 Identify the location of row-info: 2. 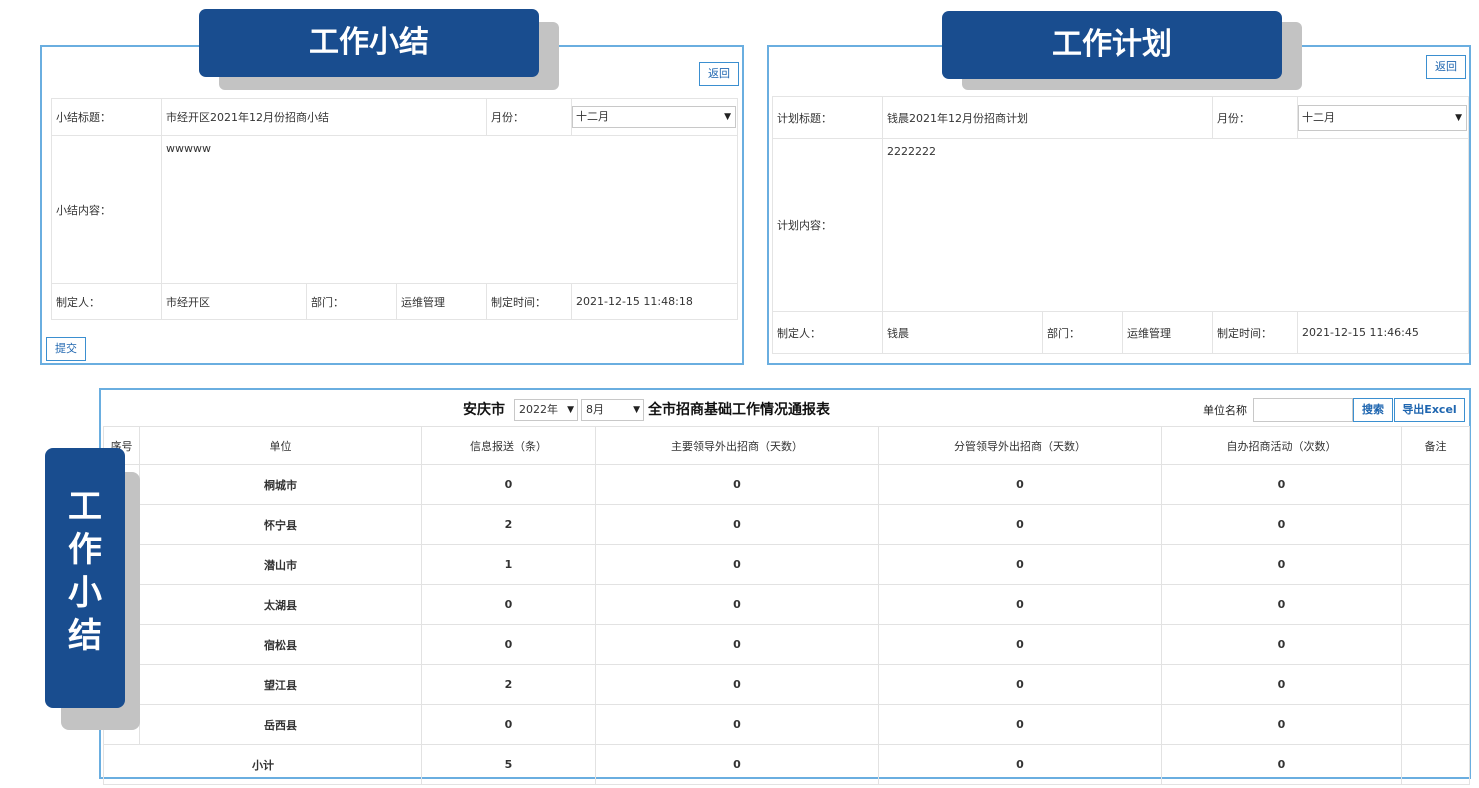
(508, 524).